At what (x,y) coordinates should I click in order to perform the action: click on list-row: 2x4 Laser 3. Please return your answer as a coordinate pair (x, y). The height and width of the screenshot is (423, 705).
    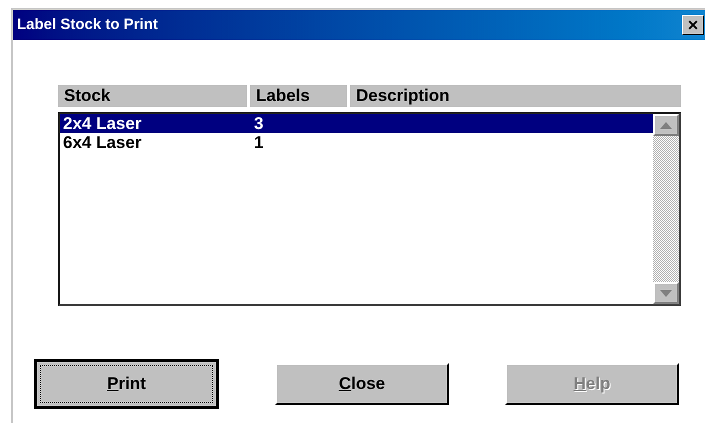
    Looking at the image, I should click on (356, 123).